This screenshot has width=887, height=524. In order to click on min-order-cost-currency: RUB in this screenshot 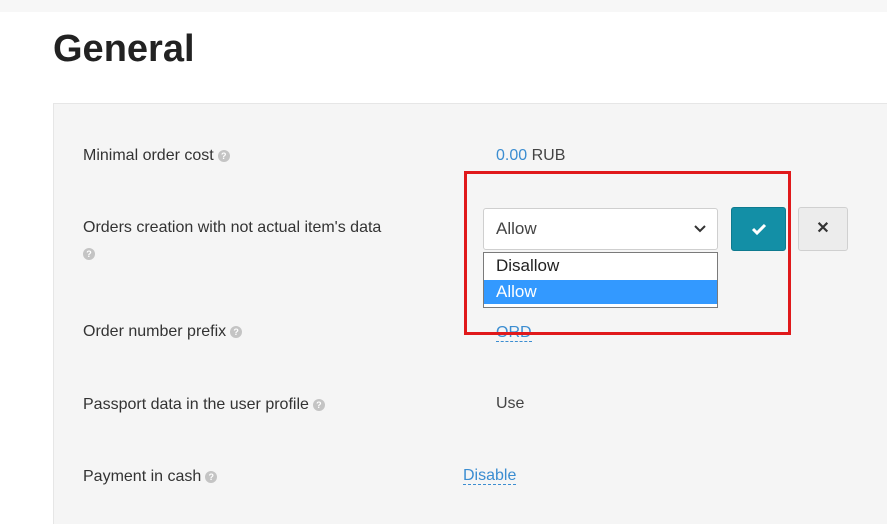, I will do `click(548, 155)`.